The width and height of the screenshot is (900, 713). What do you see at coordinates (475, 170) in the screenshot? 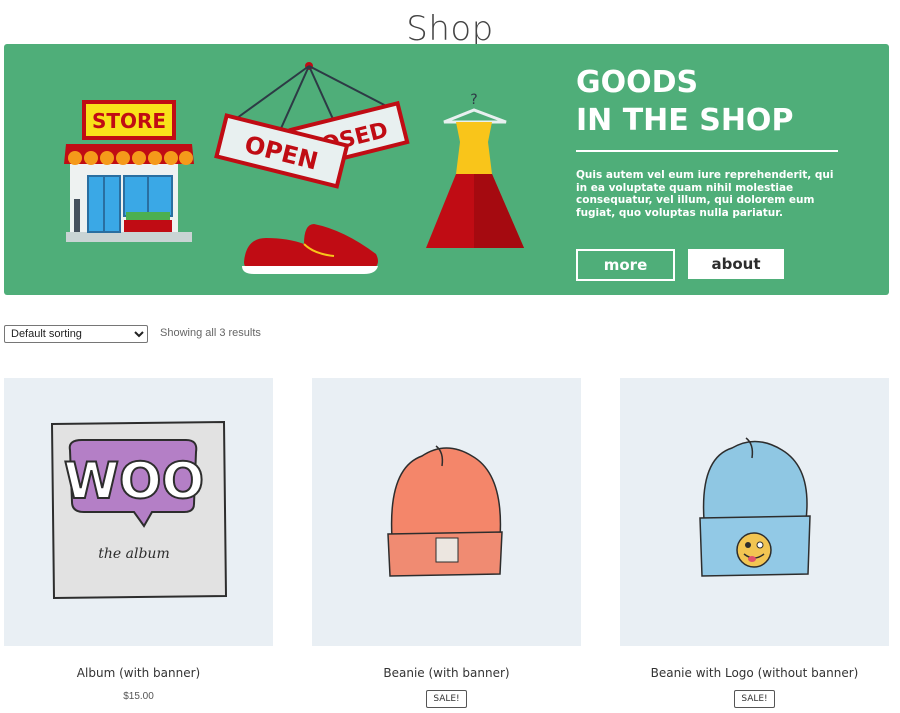
I see `dress-icon: ?` at bounding box center [475, 170].